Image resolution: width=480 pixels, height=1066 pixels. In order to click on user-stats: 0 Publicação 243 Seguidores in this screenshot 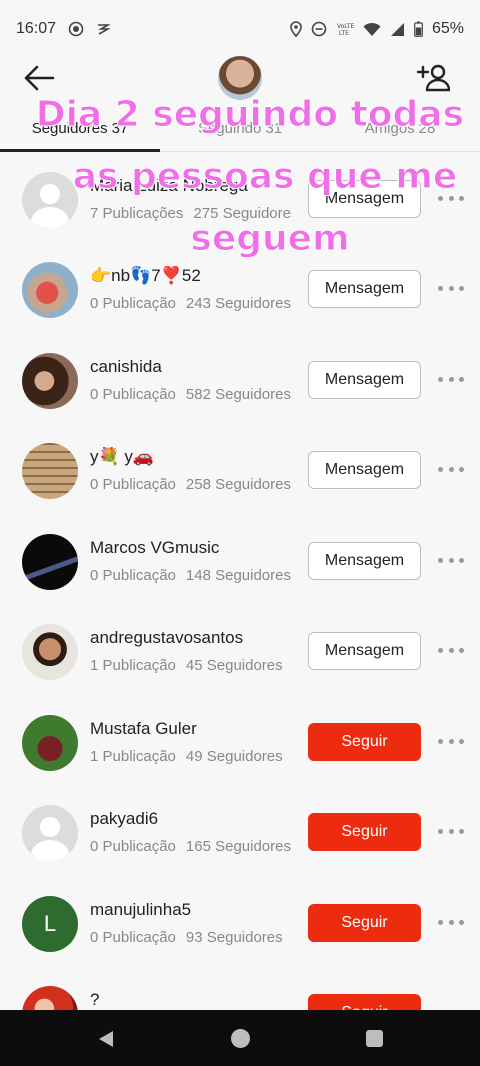, I will do `click(191, 303)`.